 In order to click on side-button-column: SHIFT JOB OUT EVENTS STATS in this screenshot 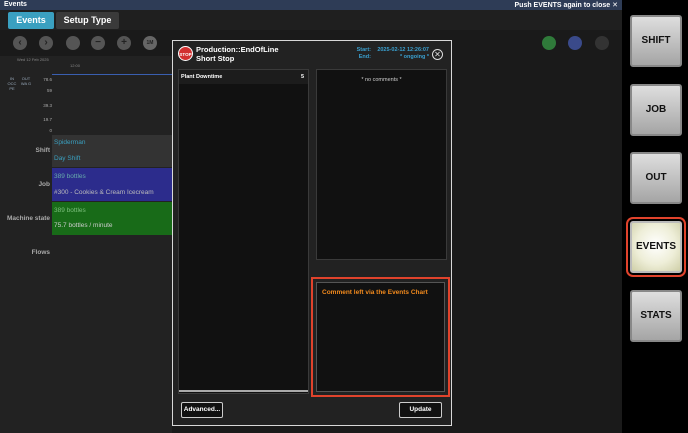, I will do `click(655, 216)`.